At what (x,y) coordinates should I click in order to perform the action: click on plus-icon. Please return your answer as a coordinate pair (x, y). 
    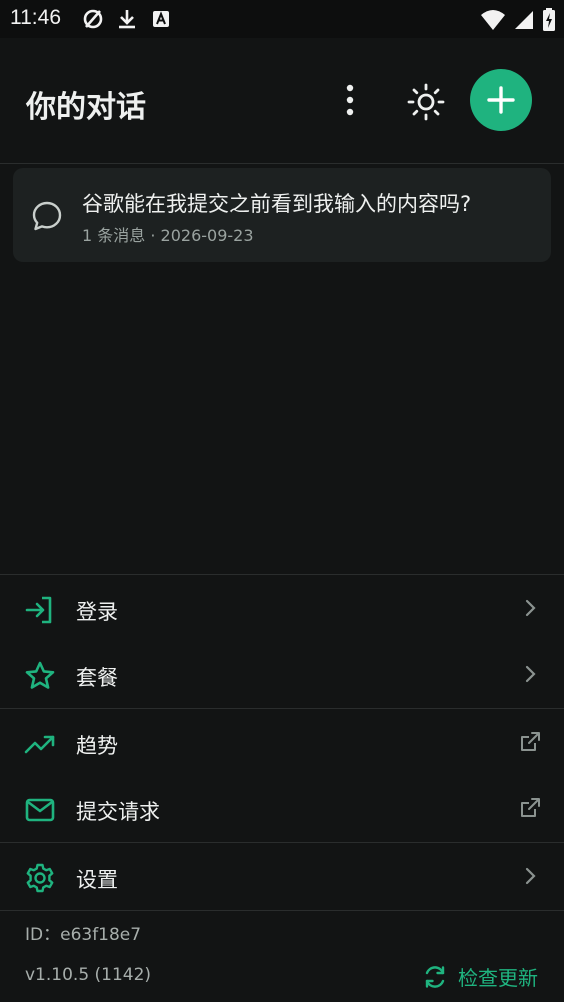
    Looking at the image, I should click on (501, 100).